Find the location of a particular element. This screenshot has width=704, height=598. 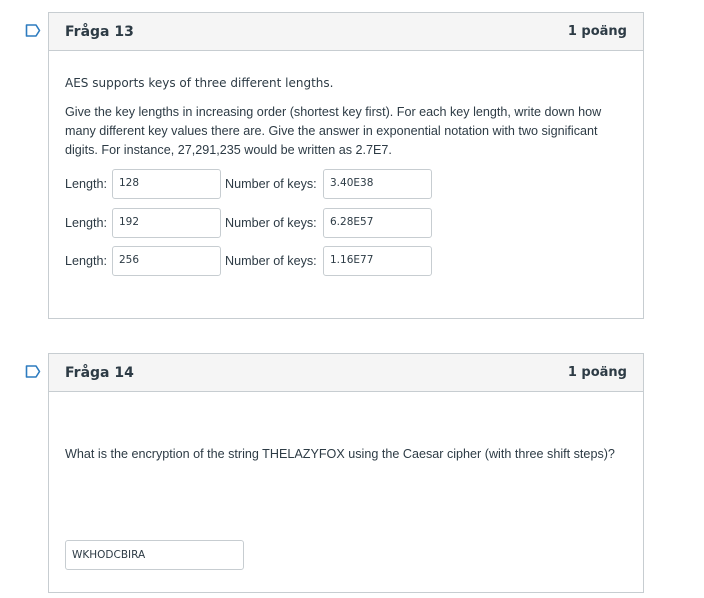

answer-row: Length: 192 Number of keys: 6.28E57 is located at coordinates (265, 223).